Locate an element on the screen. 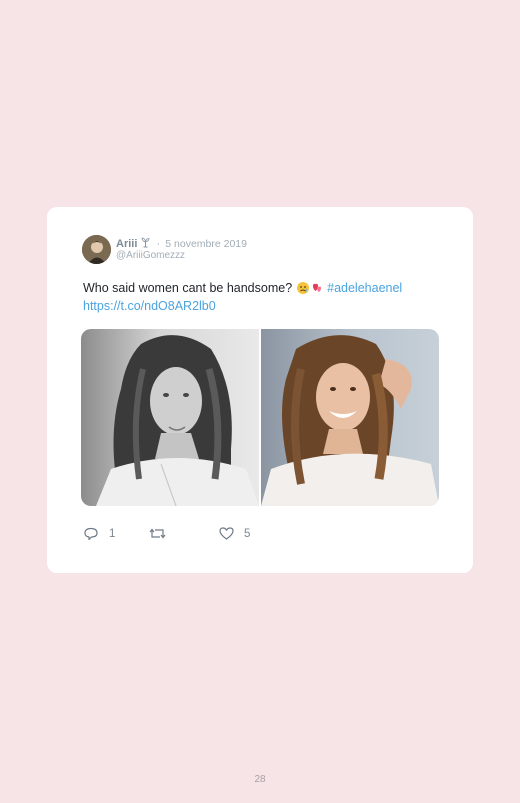  plant-icon is located at coordinates (145, 242).